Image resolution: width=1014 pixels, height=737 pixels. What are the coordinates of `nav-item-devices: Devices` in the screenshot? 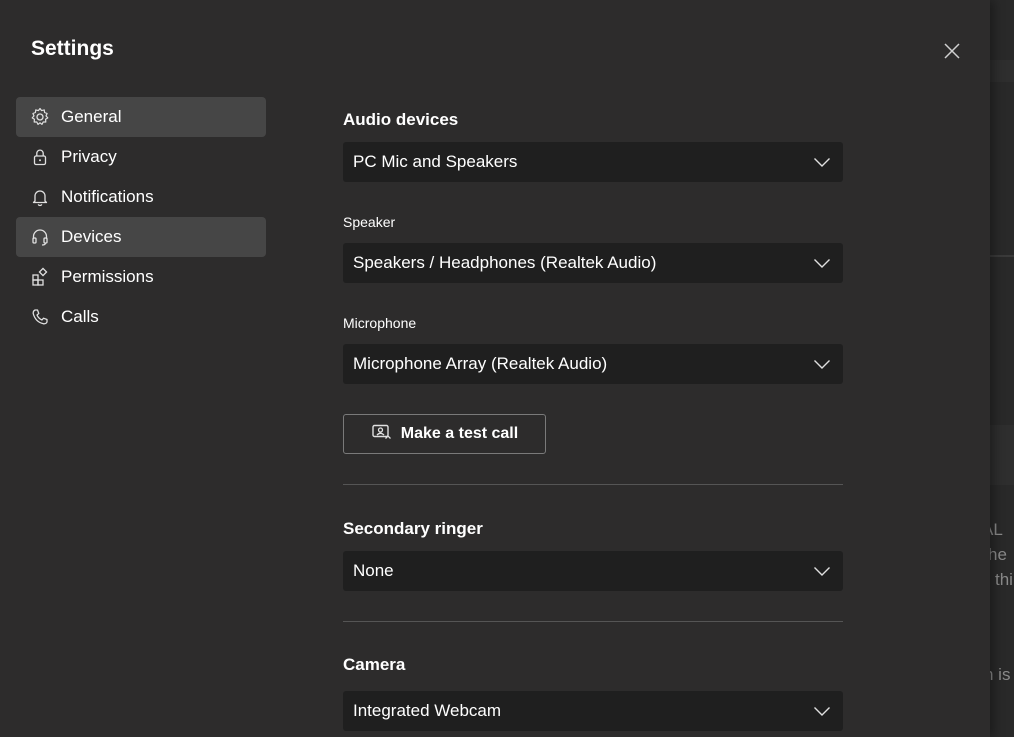 It's located at (141, 237).